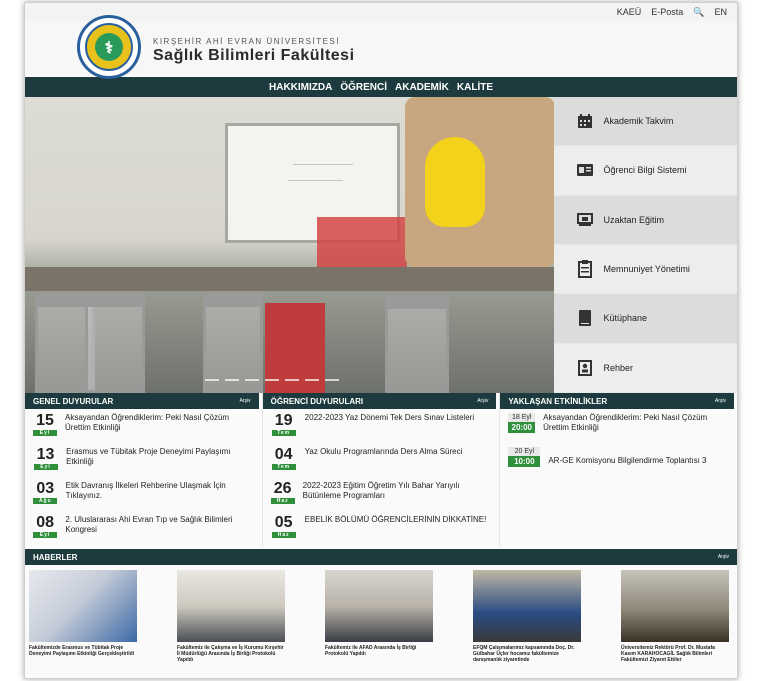  I want to click on quick-link-label: Memnuniyet Yönetimi, so click(646, 269).